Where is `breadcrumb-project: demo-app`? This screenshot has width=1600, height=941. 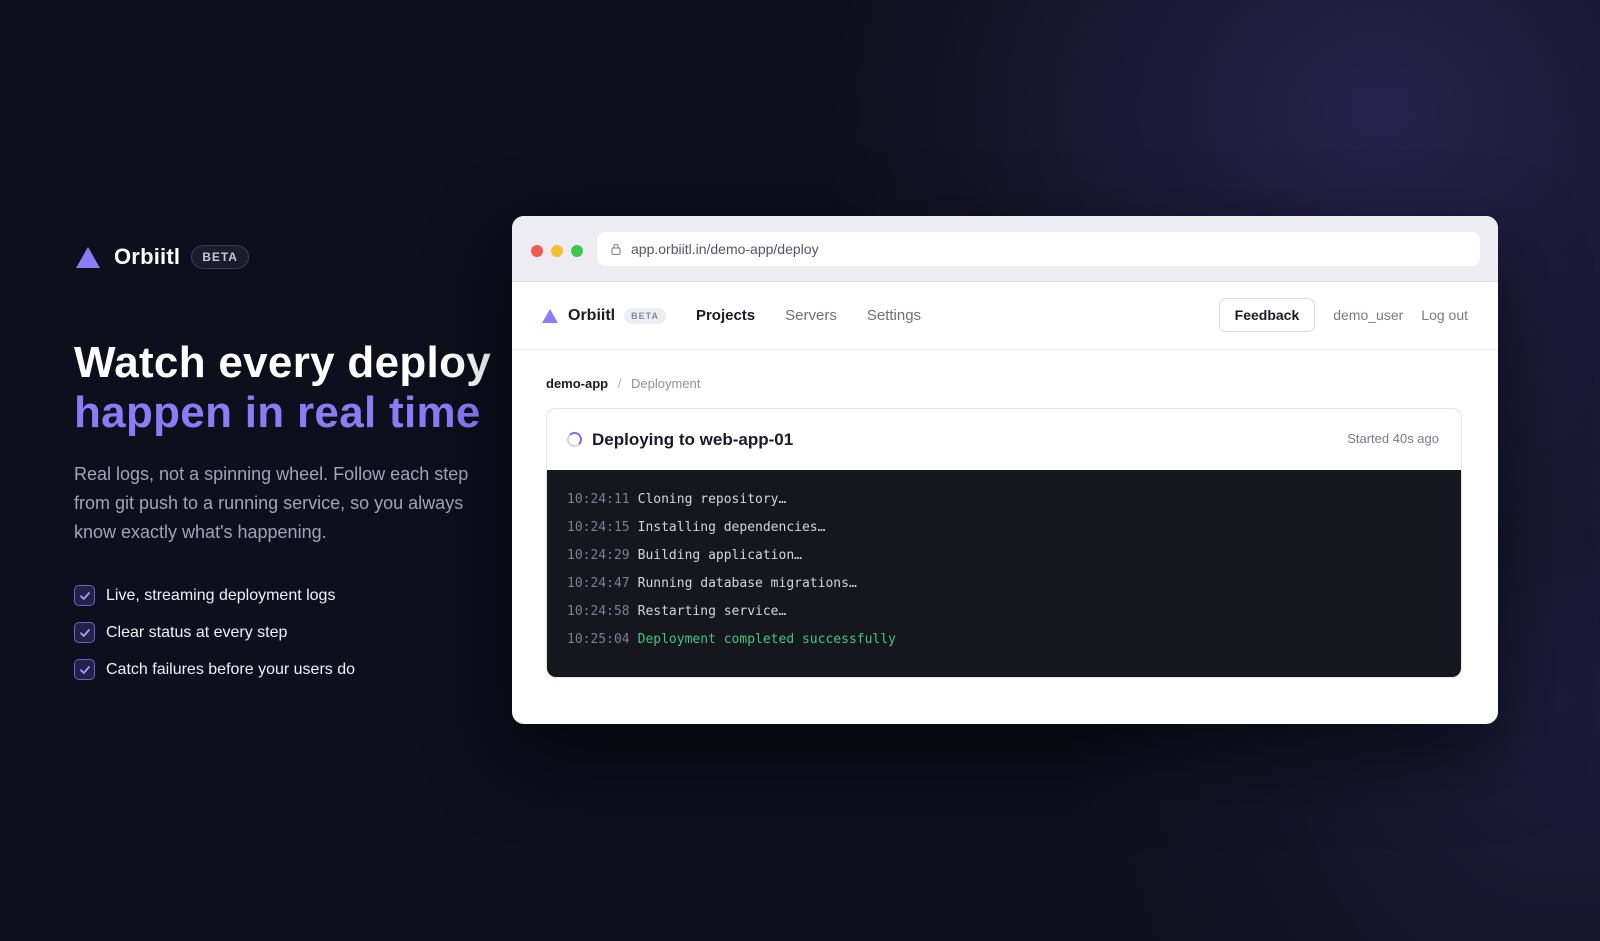
breadcrumb-project: demo-app is located at coordinates (577, 383).